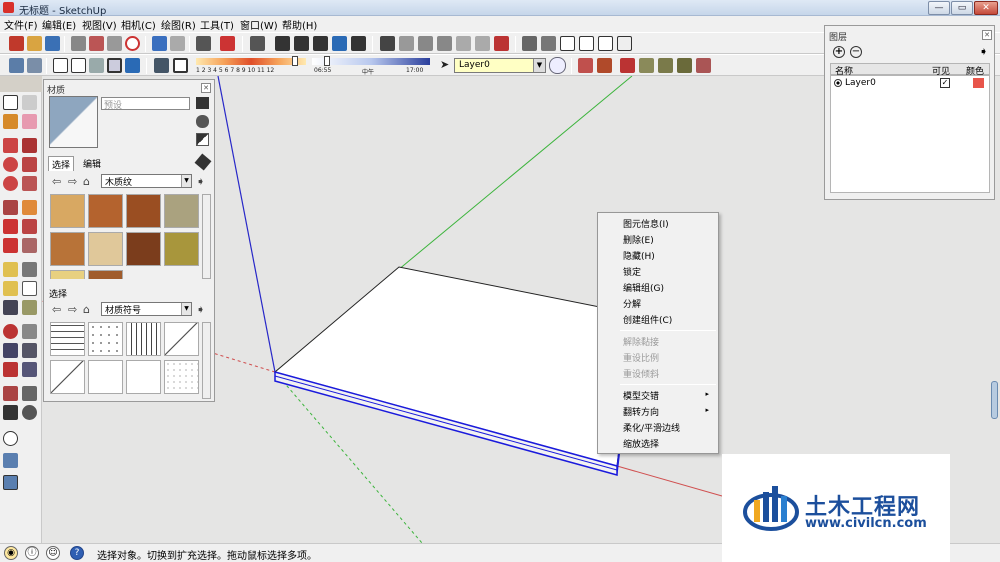  What do you see at coordinates (202, 121) in the screenshot?
I see `create-material-icon` at bounding box center [202, 121].